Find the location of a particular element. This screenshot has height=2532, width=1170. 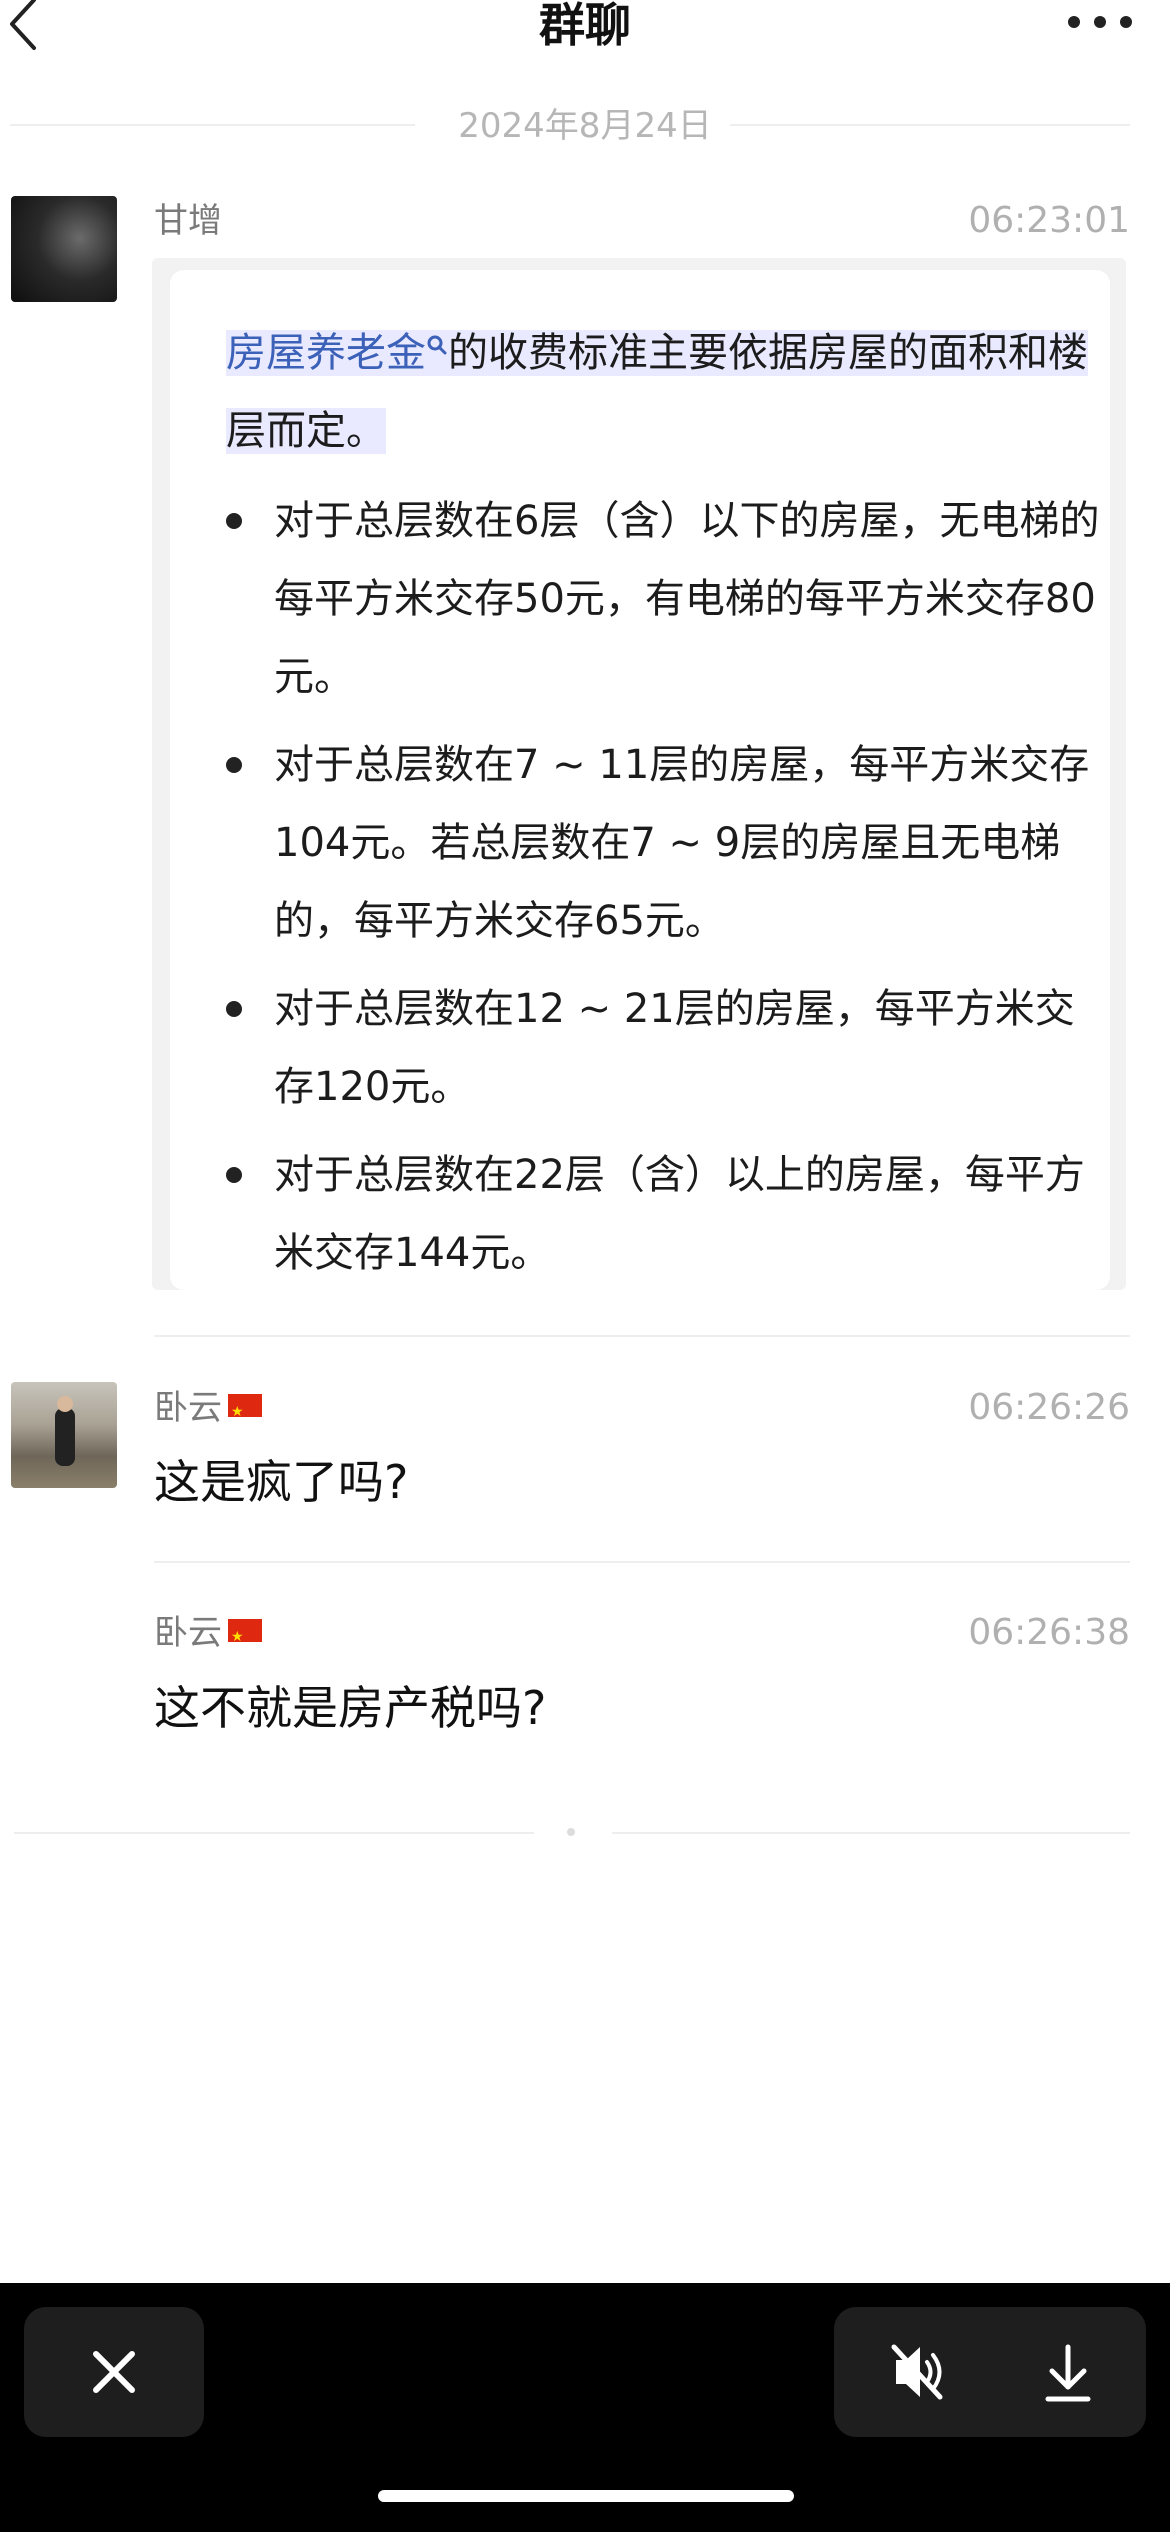

date-label: 2024年8月24日 is located at coordinates (585, 126).